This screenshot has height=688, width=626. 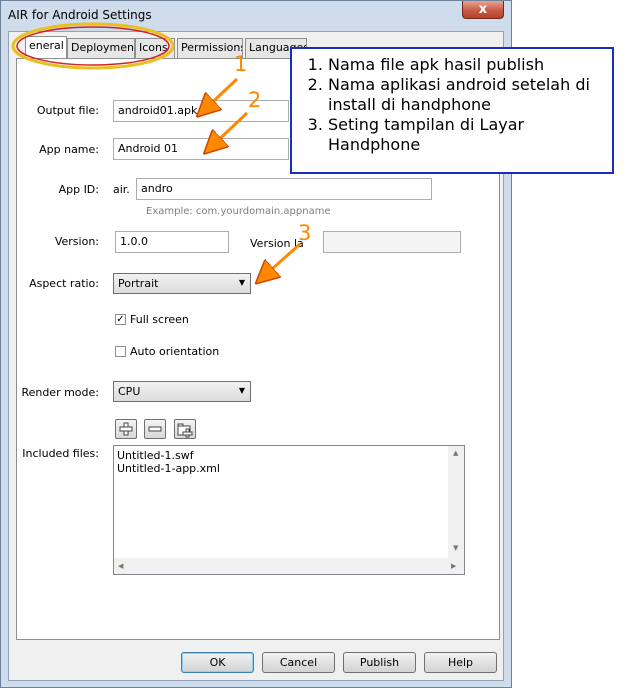 What do you see at coordinates (238, 211) in the screenshot?
I see `app-id-hint: Example: com.yourdomain.appname` at bounding box center [238, 211].